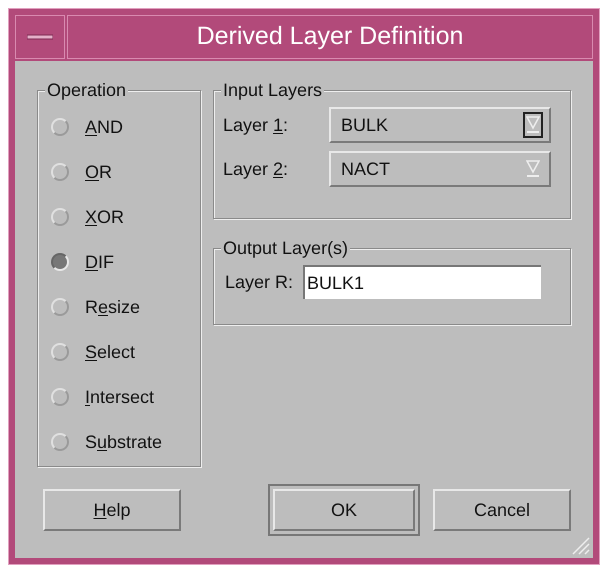 Image resolution: width=605 pixels, height=569 pixels. I want to click on window-title: Derived Layer Definition, so click(330, 36).